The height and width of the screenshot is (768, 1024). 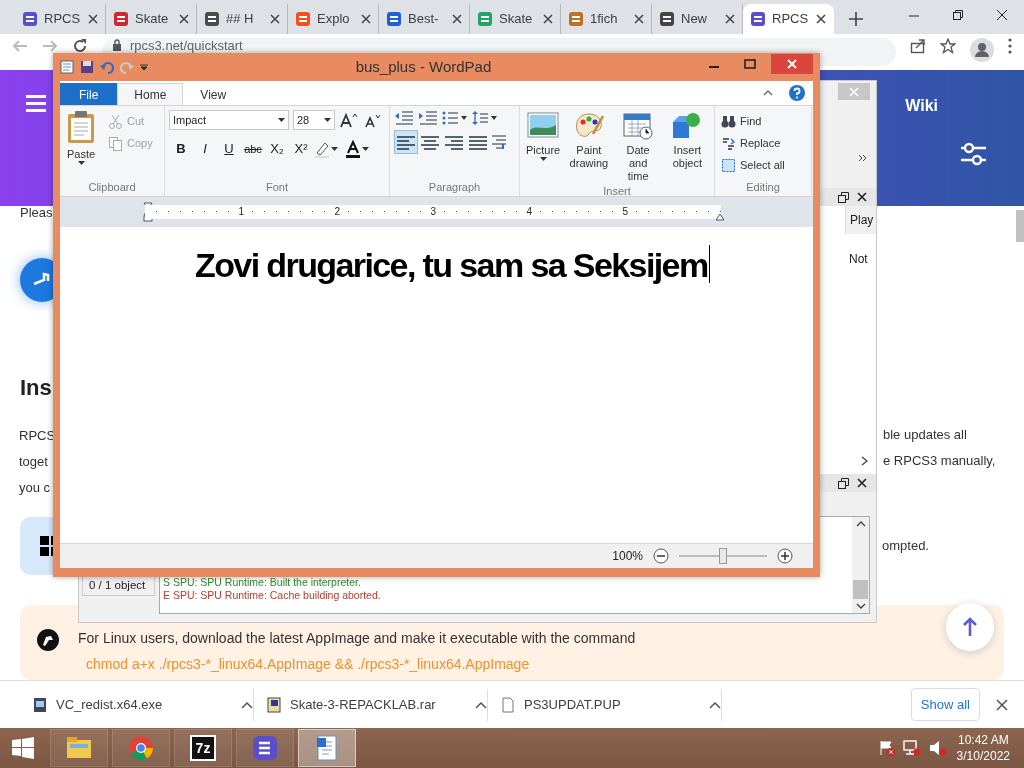 I want to click on group-label: Clipboard, so click(x=112, y=187).